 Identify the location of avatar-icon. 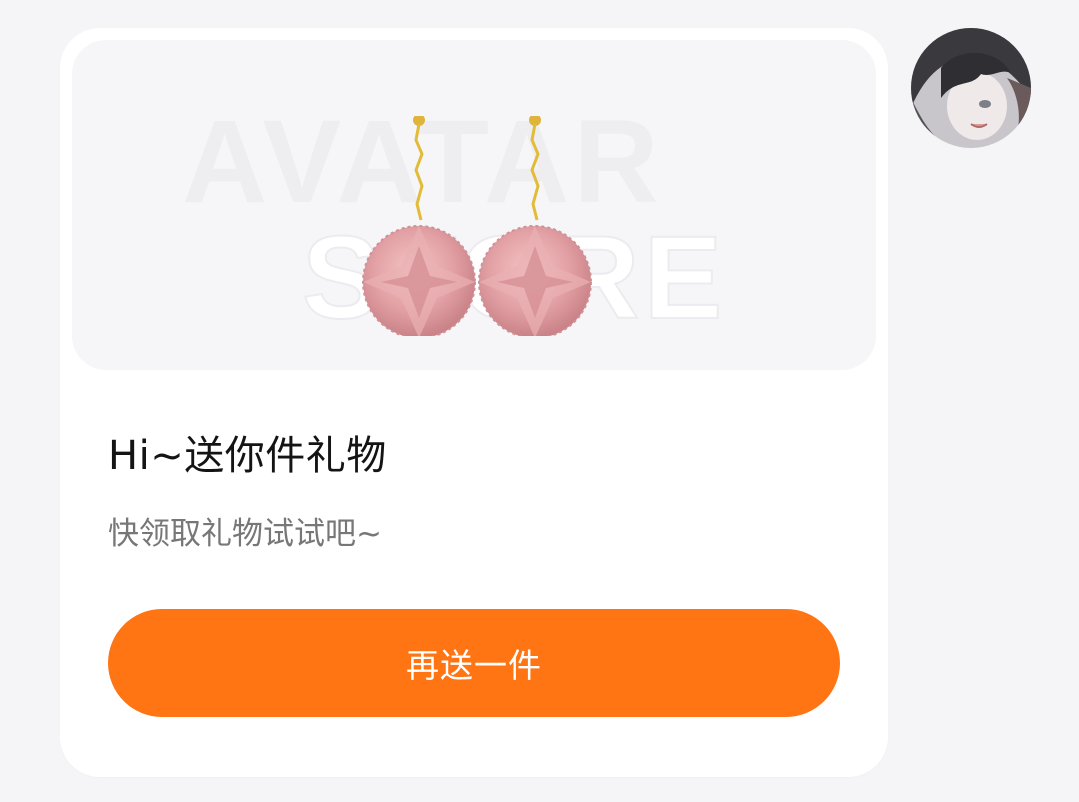
(971, 88).